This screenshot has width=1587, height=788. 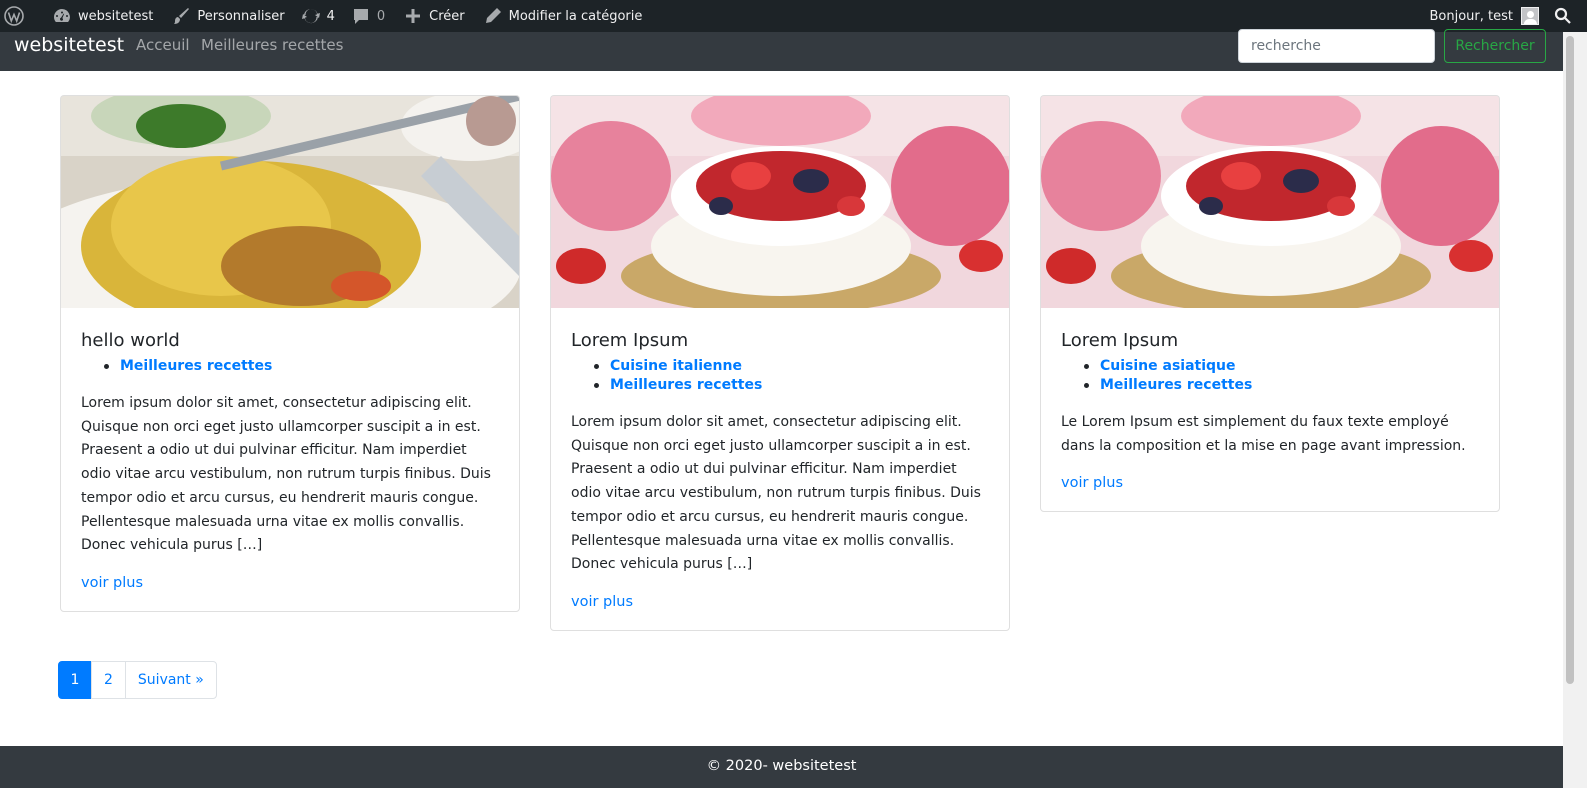 What do you see at coordinates (790, 366) in the screenshot?
I see `category-link: Cuisine italienne` at bounding box center [790, 366].